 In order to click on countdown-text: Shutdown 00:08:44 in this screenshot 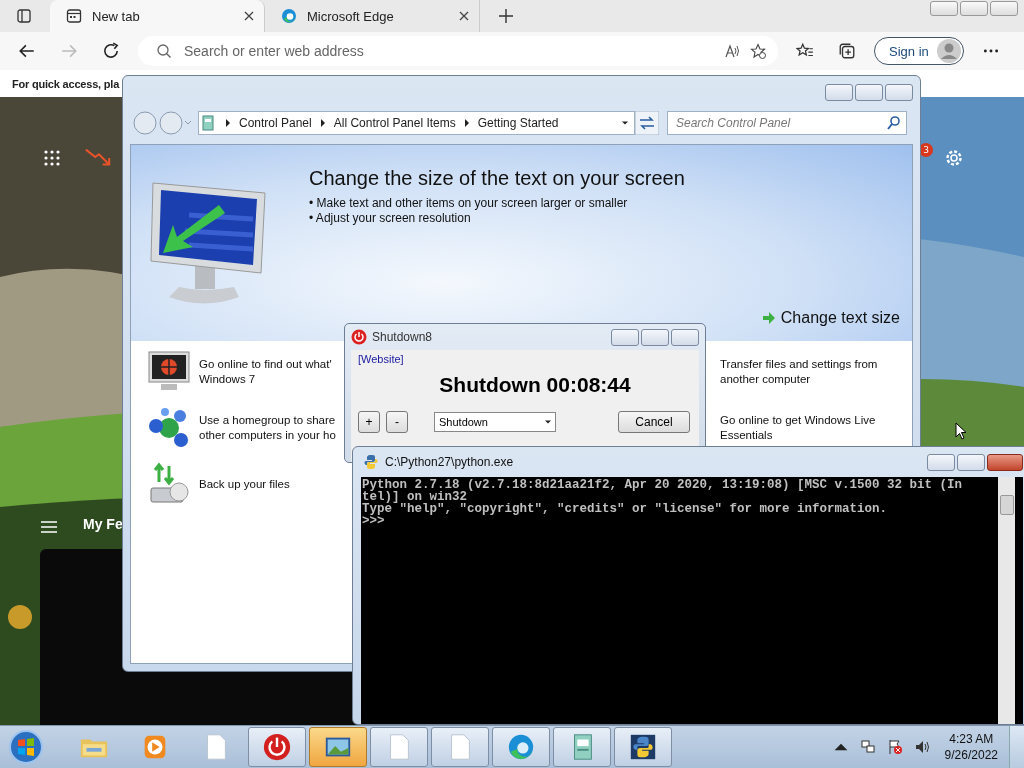, I will do `click(535, 385)`.